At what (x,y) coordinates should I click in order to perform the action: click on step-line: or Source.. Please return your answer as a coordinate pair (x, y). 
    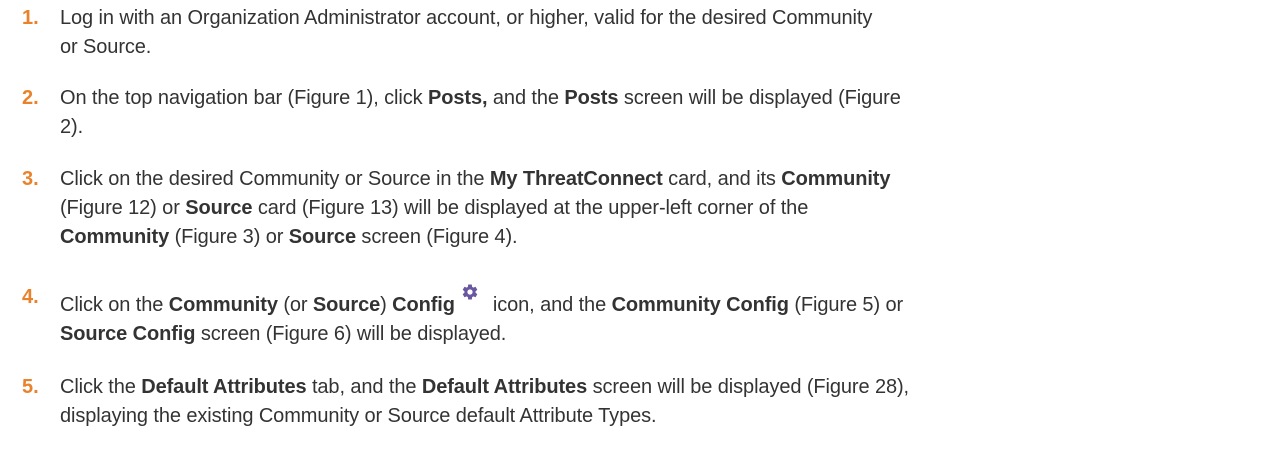
    Looking at the image, I should click on (106, 47).